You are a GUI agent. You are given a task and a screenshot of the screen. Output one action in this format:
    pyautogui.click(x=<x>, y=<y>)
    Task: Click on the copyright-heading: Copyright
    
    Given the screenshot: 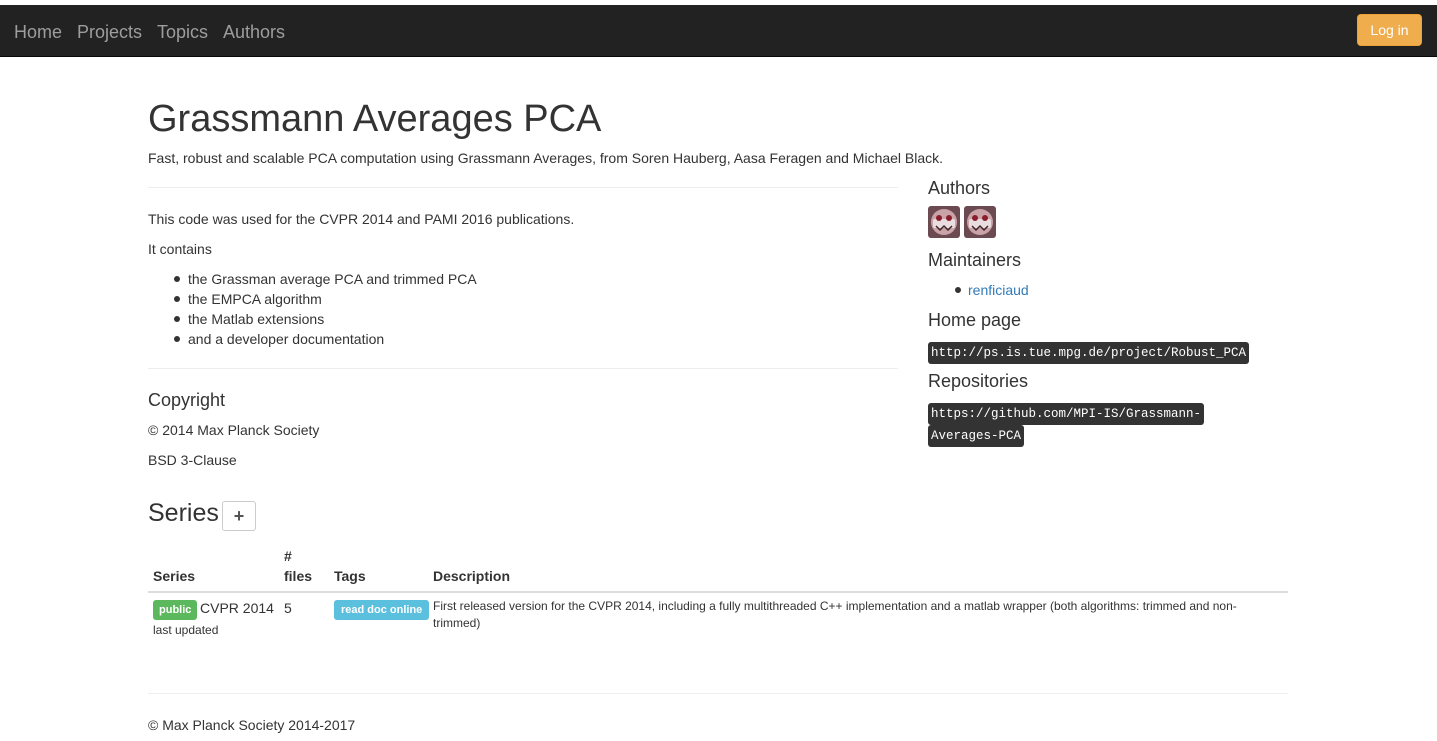 What is the action you would take?
    pyautogui.click(x=187, y=400)
    